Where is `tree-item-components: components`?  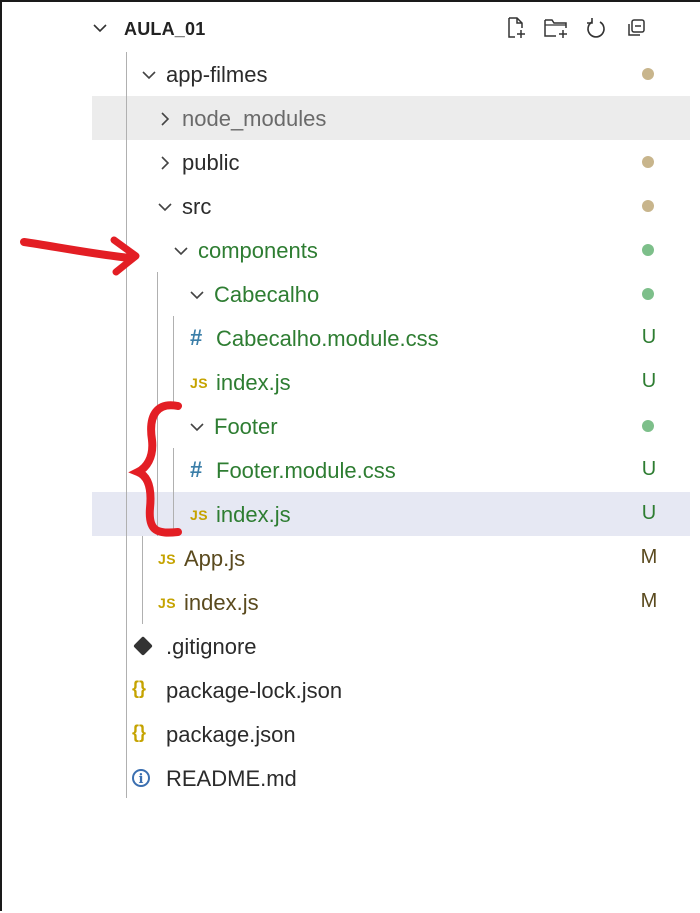 tree-item-components: components is located at coordinates (351, 250).